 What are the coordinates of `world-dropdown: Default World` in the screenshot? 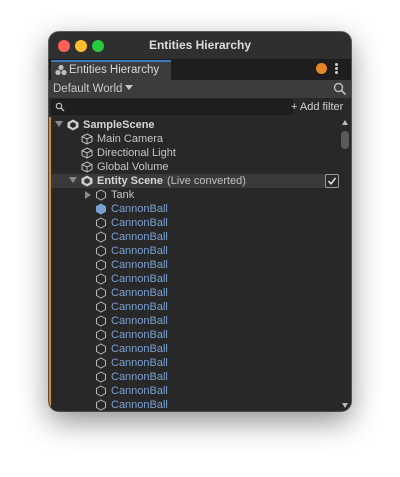 It's located at (93, 89).